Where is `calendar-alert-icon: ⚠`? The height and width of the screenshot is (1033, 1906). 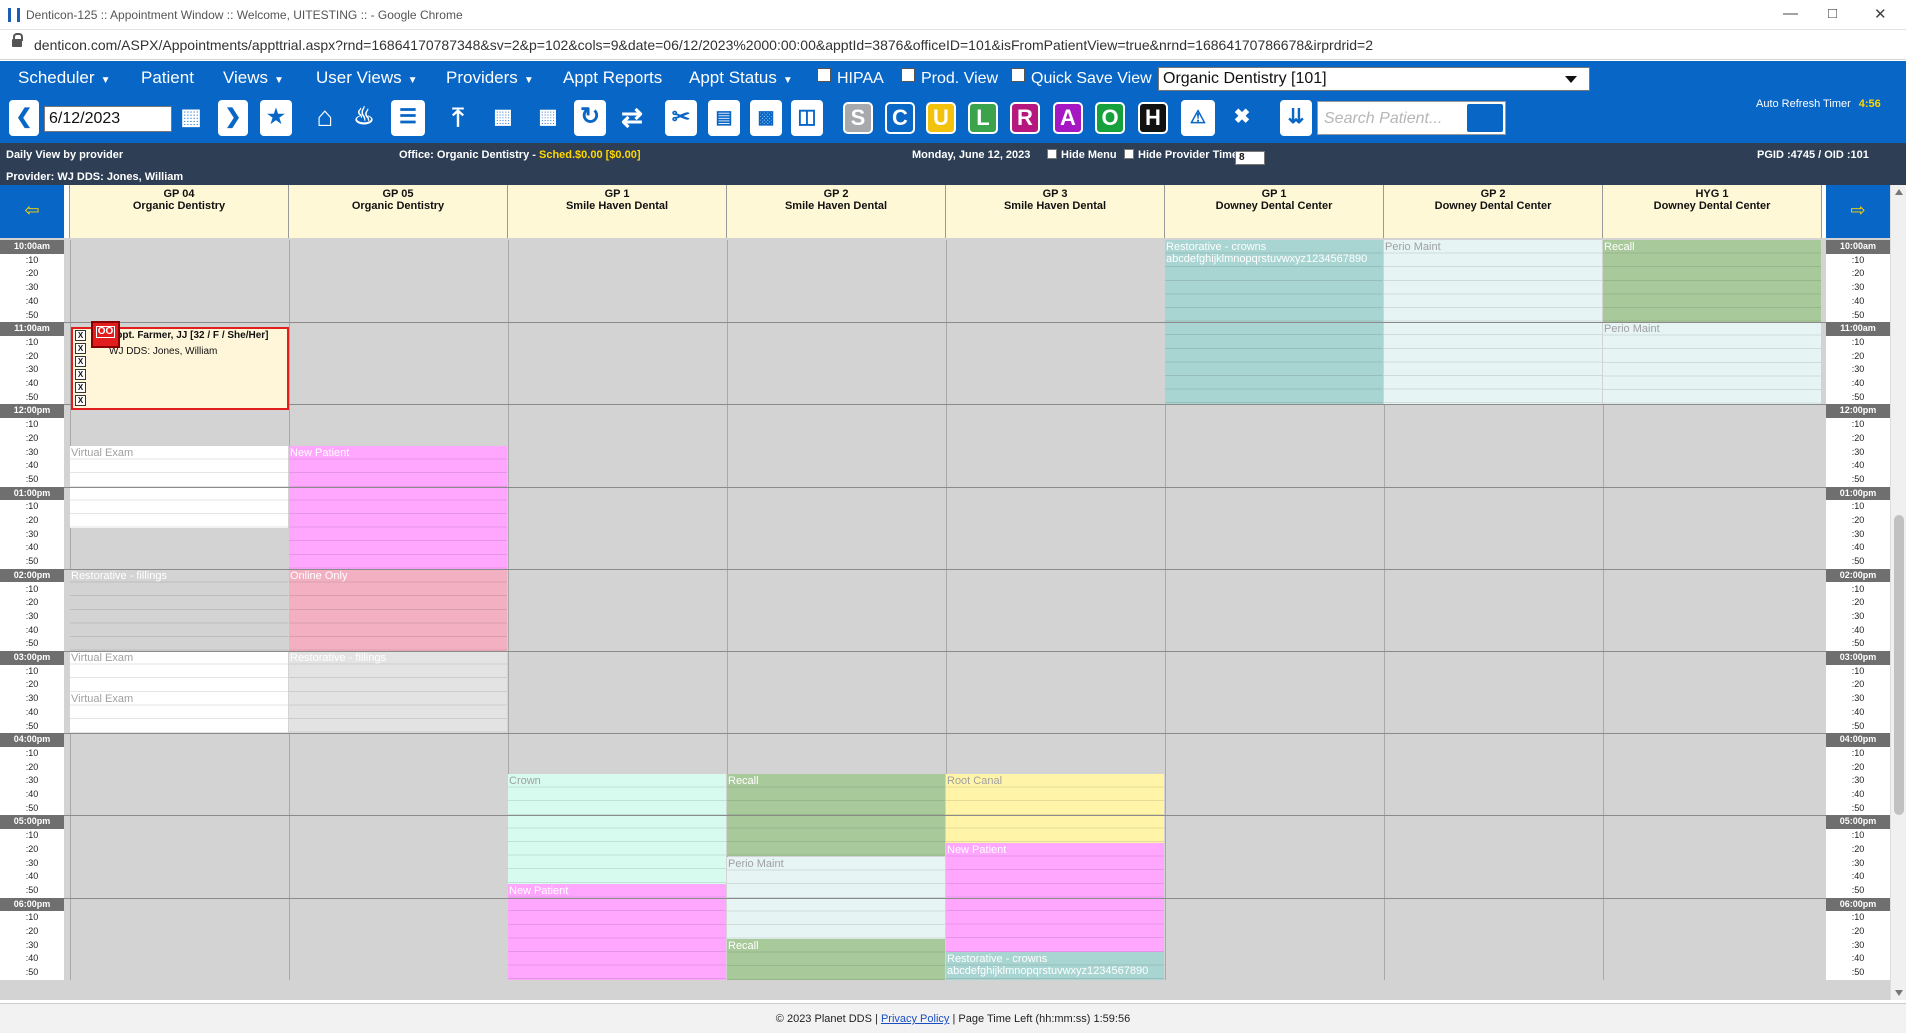
calendar-alert-icon: ⚠ is located at coordinates (1198, 118).